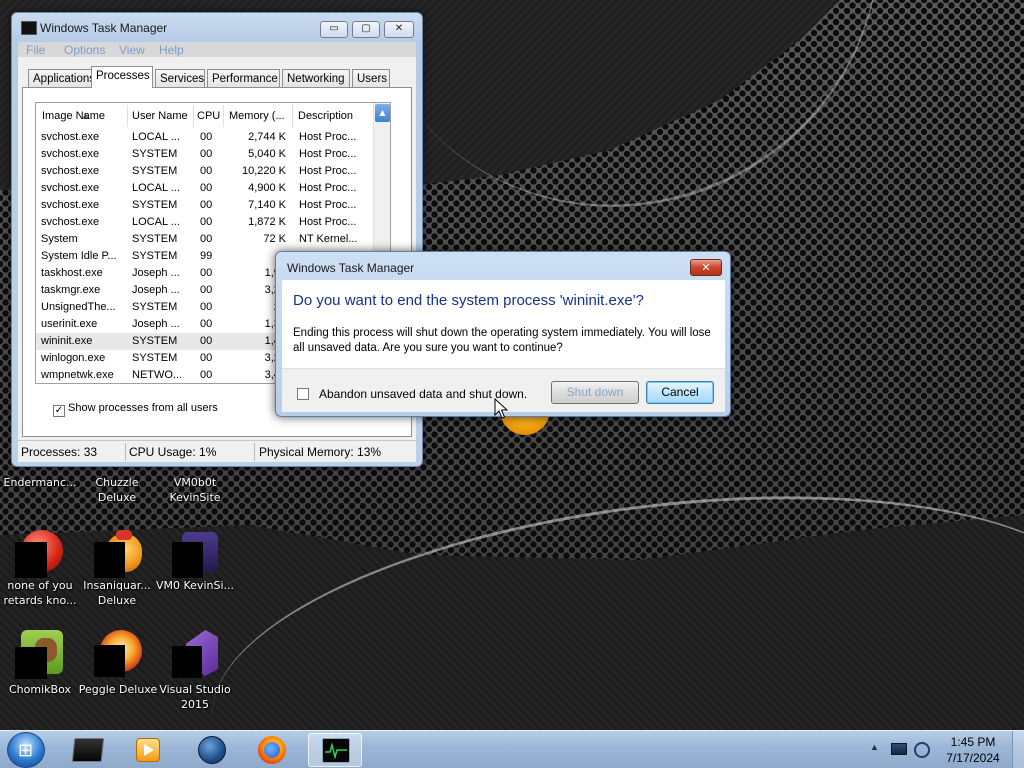 This screenshot has height=768, width=1024. What do you see at coordinates (334, 29) in the screenshot?
I see `minimize-button: ▭` at bounding box center [334, 29].